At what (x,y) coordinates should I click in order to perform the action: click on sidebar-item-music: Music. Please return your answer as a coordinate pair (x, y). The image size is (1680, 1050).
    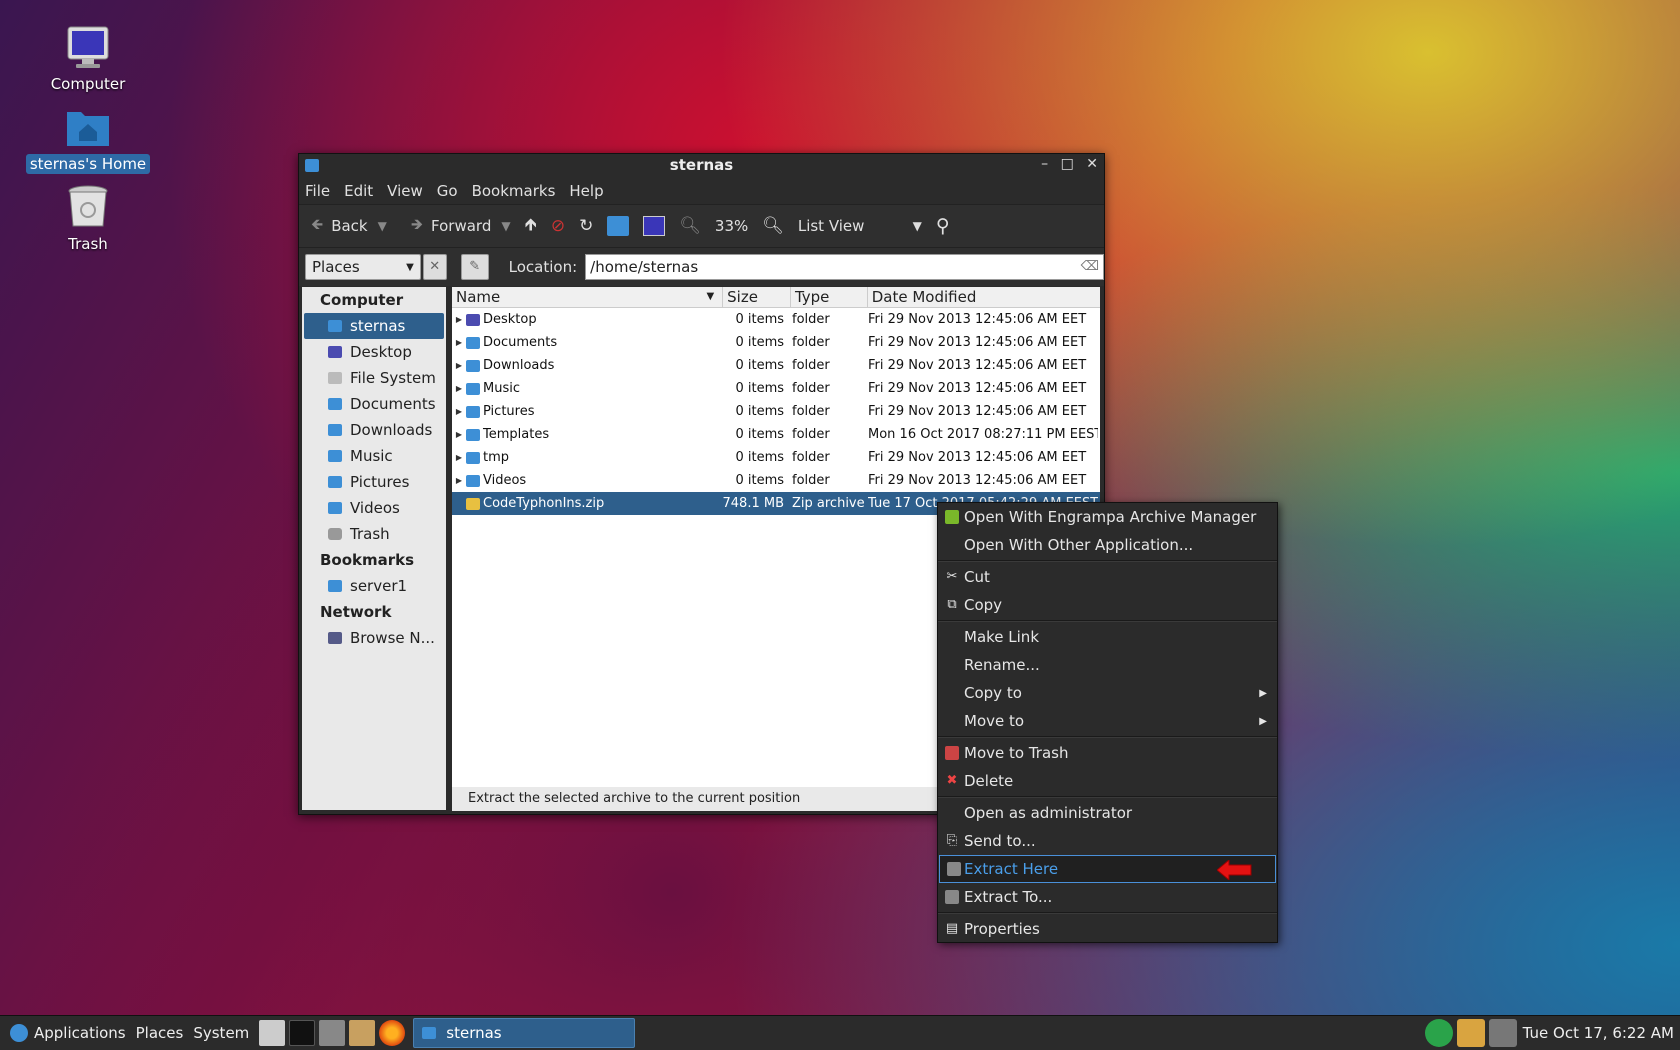
    Looking at the image, I should click on (374, 456).